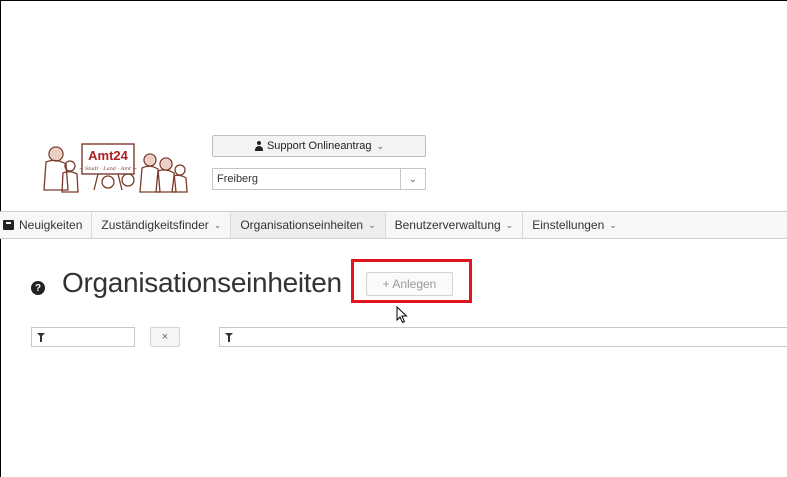 The image size is (787, 477). I want to click on nav-item-benutzerverwaltung: Benutzerverwaltung ⌄, so click(455, 225).